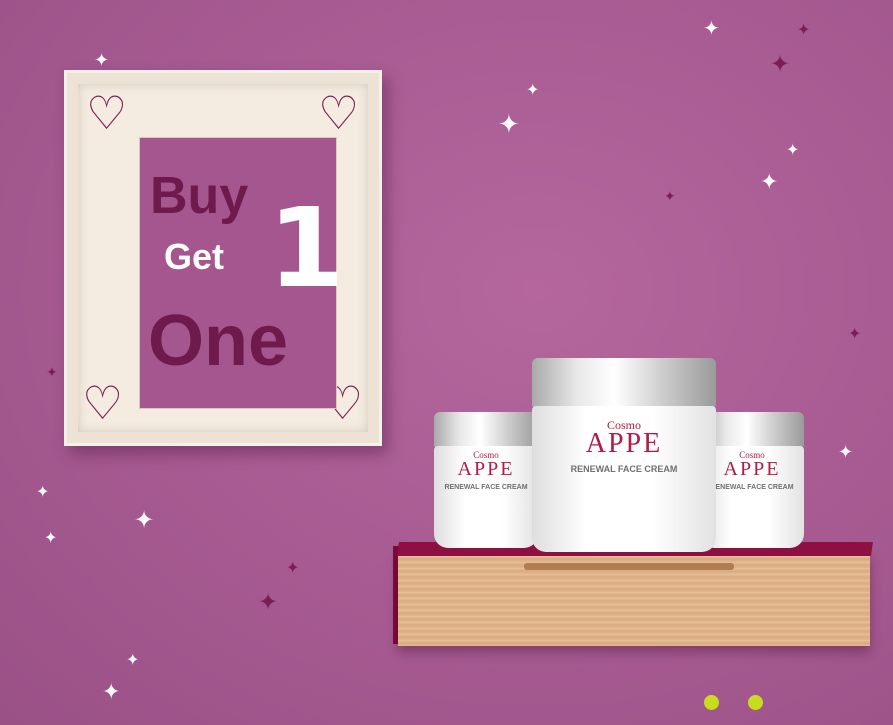  What do you see at coordinates (194, 256) in the screenshot?
I see `promo-word-get: Get` at bounding box center [194, 256].